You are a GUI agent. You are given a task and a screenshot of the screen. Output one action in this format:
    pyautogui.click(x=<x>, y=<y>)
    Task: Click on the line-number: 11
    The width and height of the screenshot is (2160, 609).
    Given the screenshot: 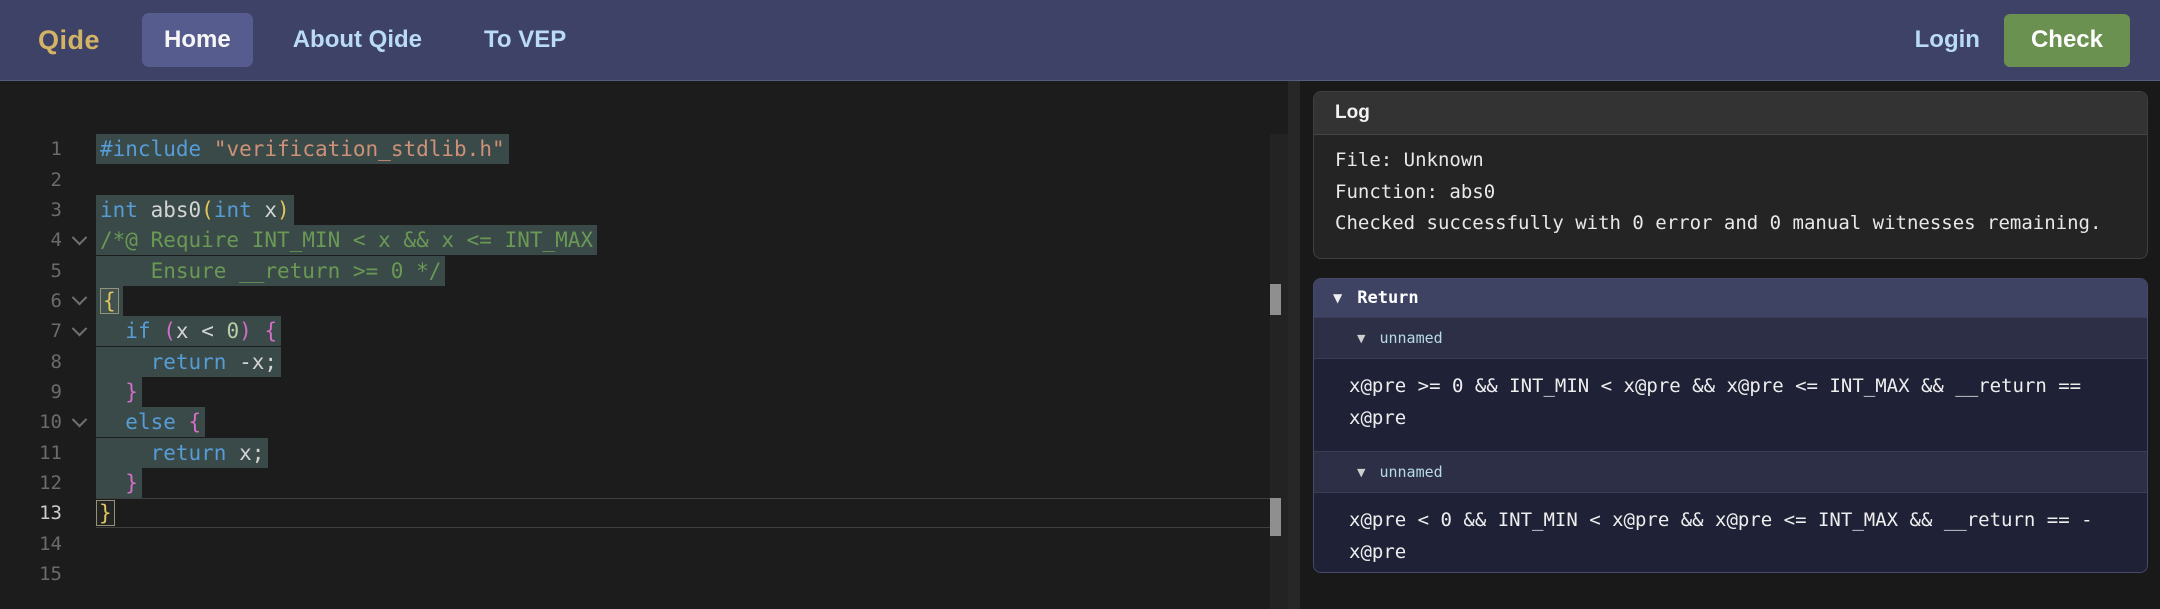 What is the action you would take?
    pyautogui.click(x=50, y=452)
    